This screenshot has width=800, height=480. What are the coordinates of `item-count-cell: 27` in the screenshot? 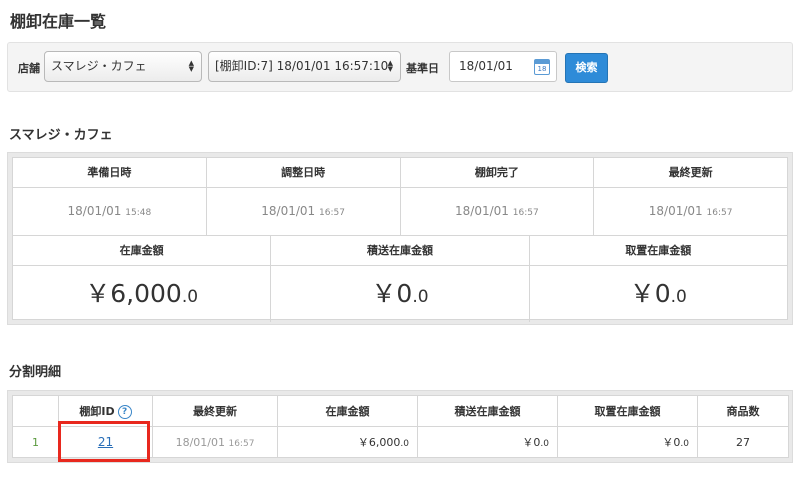 It's located at (743, 442).